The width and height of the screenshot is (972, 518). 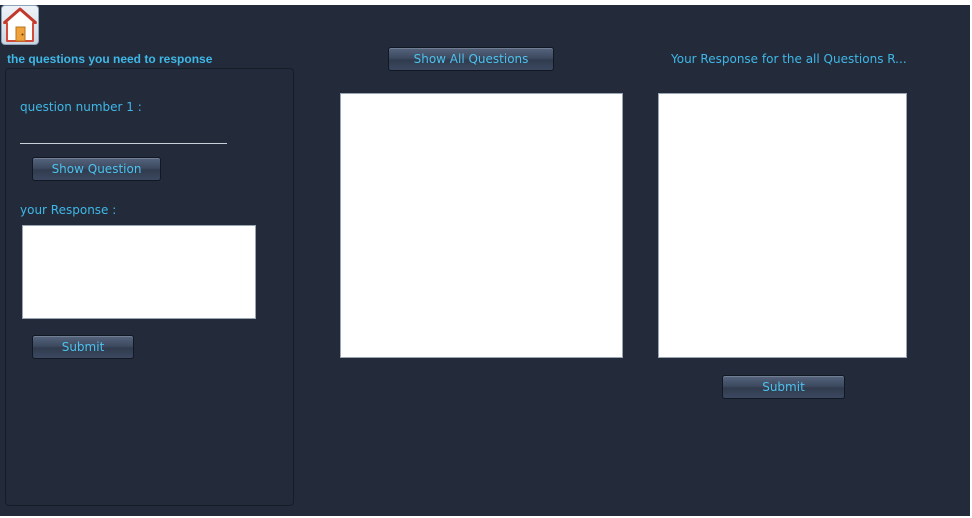 I want to click on response-textarea, so click(x=139, y=272).